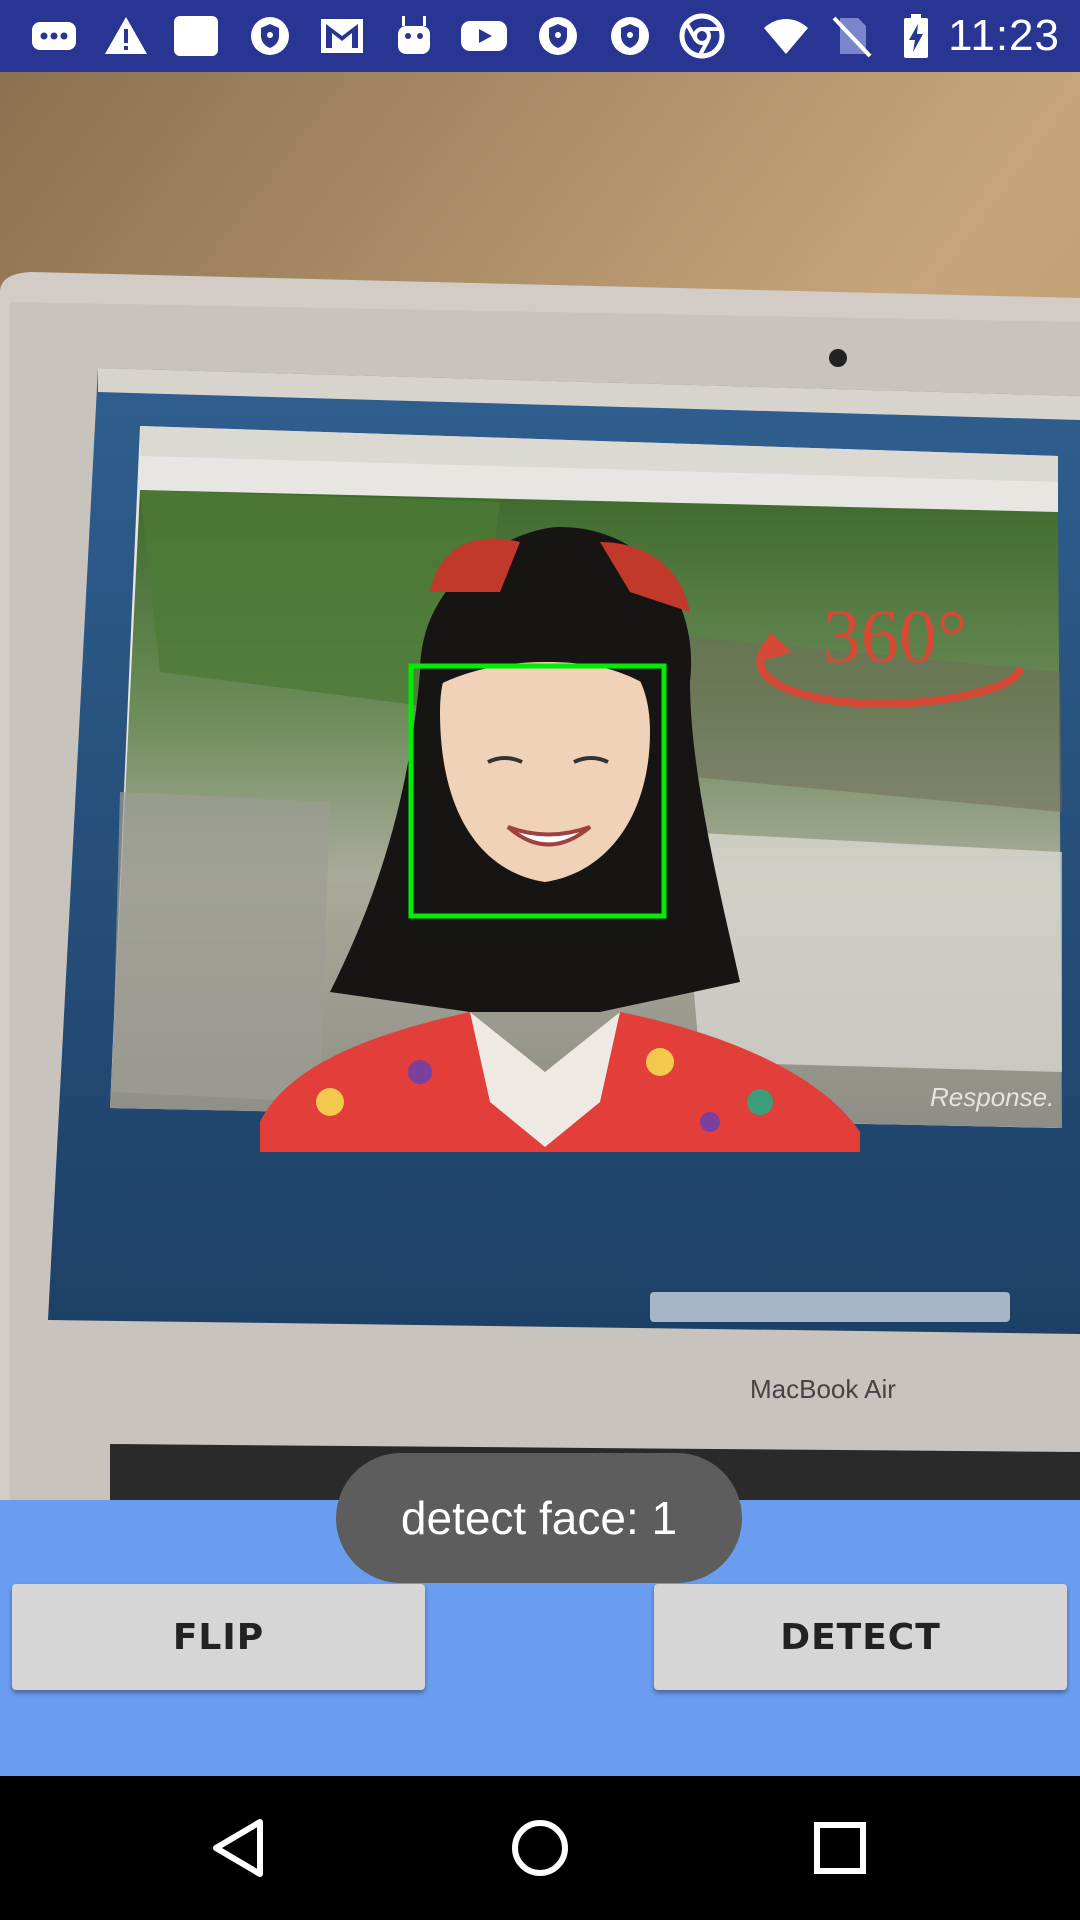  What do you see at coordinates (126, 36) in the screenshot?
I see `warning-icon` at bounding box center [126, 36].